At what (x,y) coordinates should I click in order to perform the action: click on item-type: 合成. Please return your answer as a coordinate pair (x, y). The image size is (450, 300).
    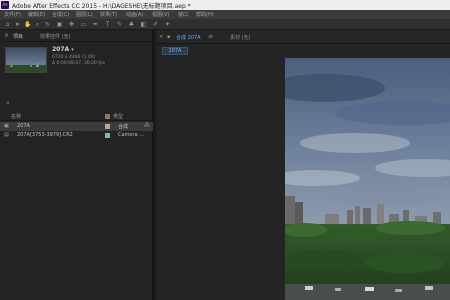
    Looking at the image, I should click on (123, 127).